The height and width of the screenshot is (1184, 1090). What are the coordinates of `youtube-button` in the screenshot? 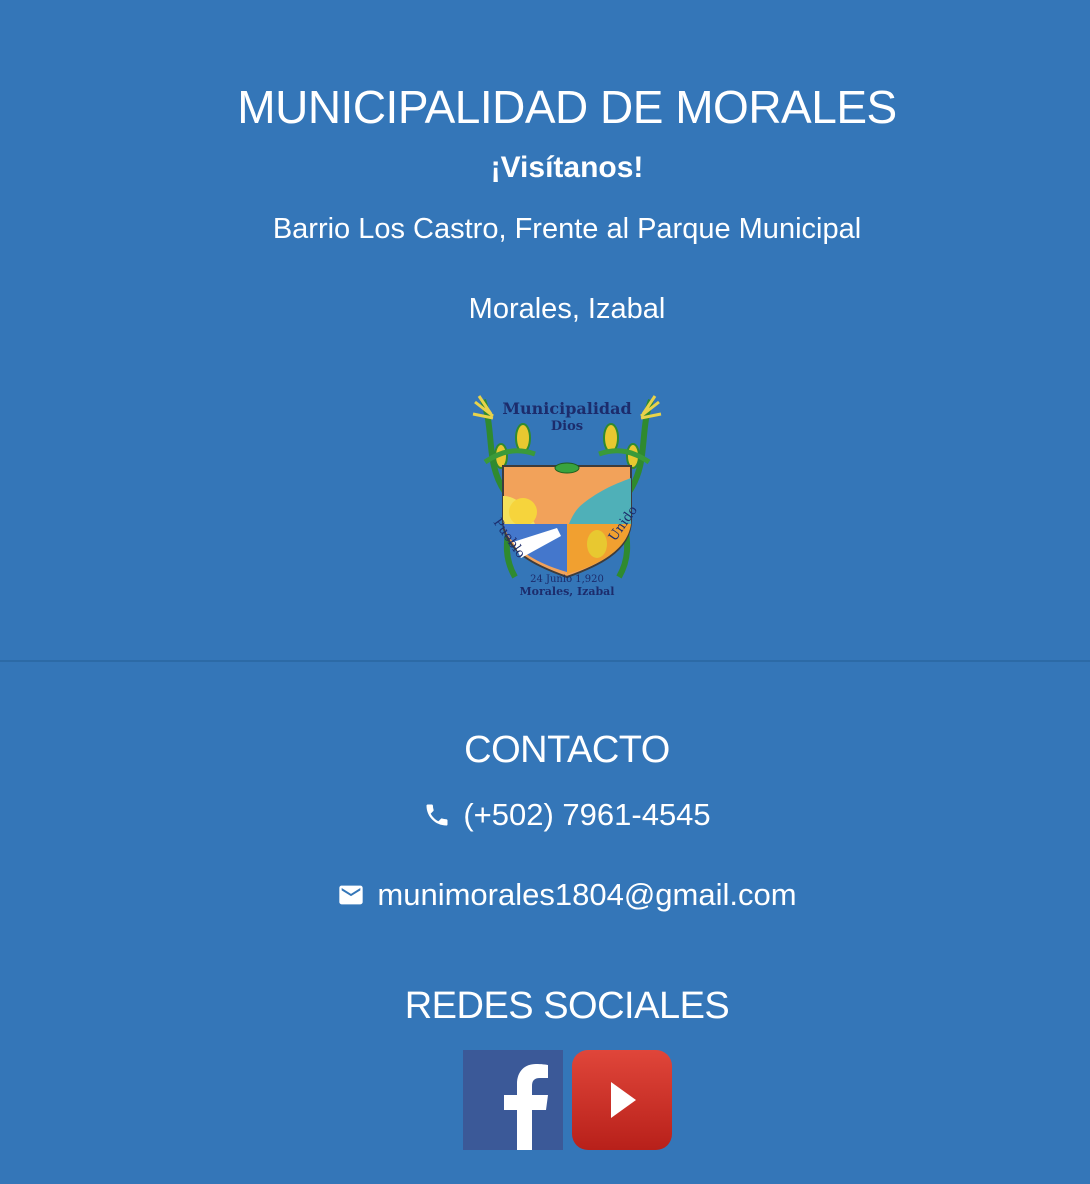 It's located at (622, 1100).